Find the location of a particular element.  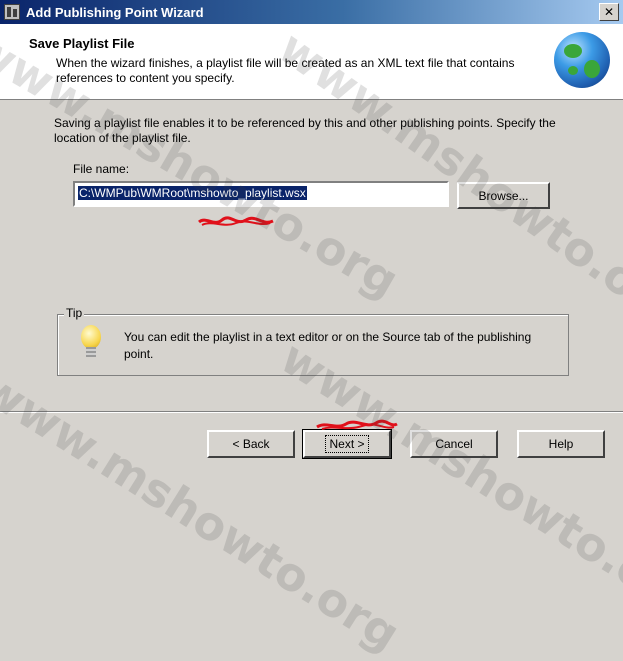

file-name-input: C:\WMPub\WMRoot\mshowto_playlist.wsx is located at coordinates (261, 194).